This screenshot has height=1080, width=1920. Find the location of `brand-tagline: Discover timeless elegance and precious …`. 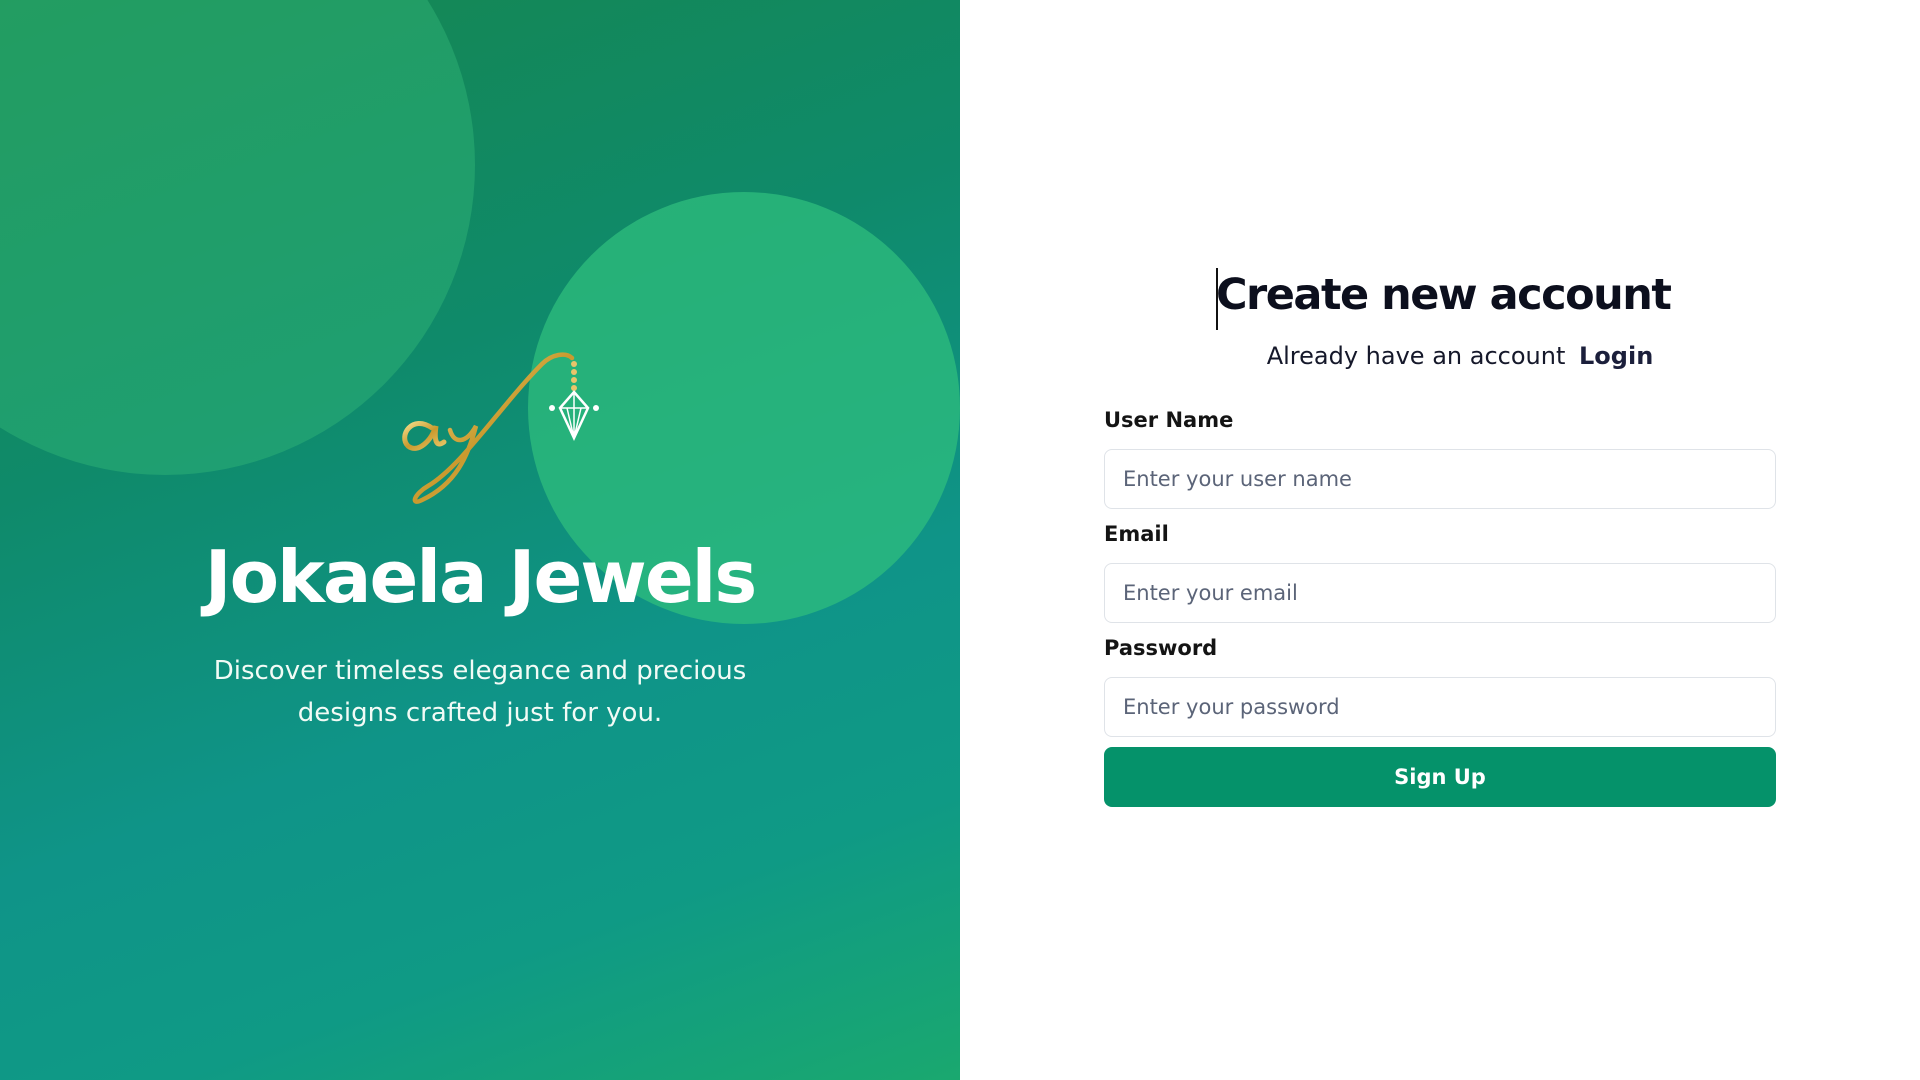

brand-tagline: Discover timeless elegance and precious … is located at coordinates (480, 692).